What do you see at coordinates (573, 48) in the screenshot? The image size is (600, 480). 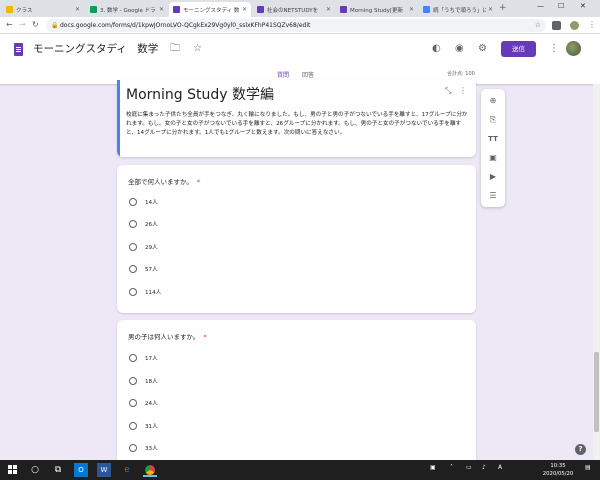 I see `avatar` at bounding box center [573, 48].